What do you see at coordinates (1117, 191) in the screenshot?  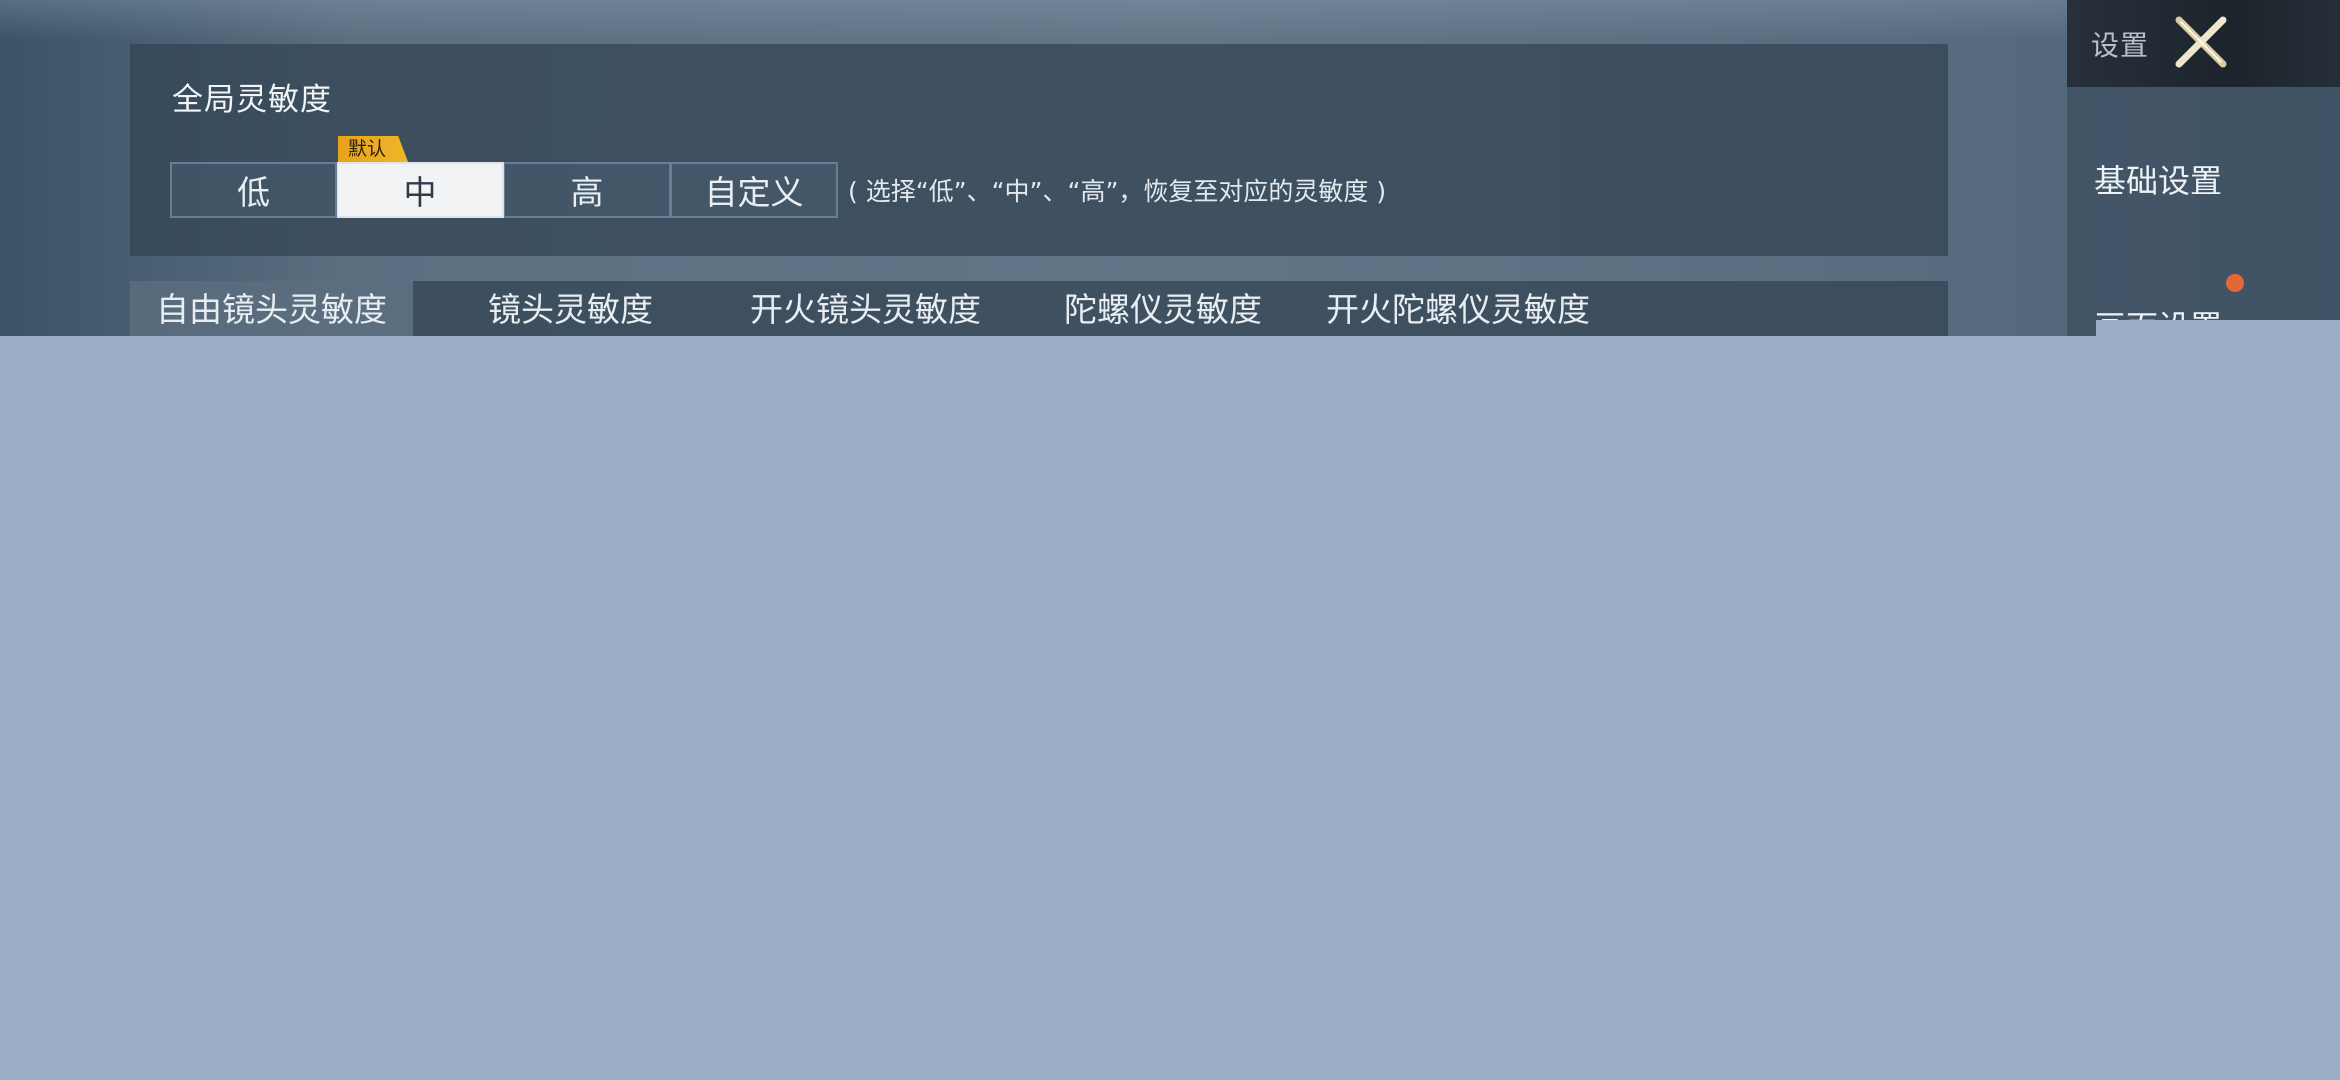 I see `level-hint-text: ( 选择“低”、“中”、“高”，恢复至对应的灵敏度 )` at bounding box center [1117, 191].